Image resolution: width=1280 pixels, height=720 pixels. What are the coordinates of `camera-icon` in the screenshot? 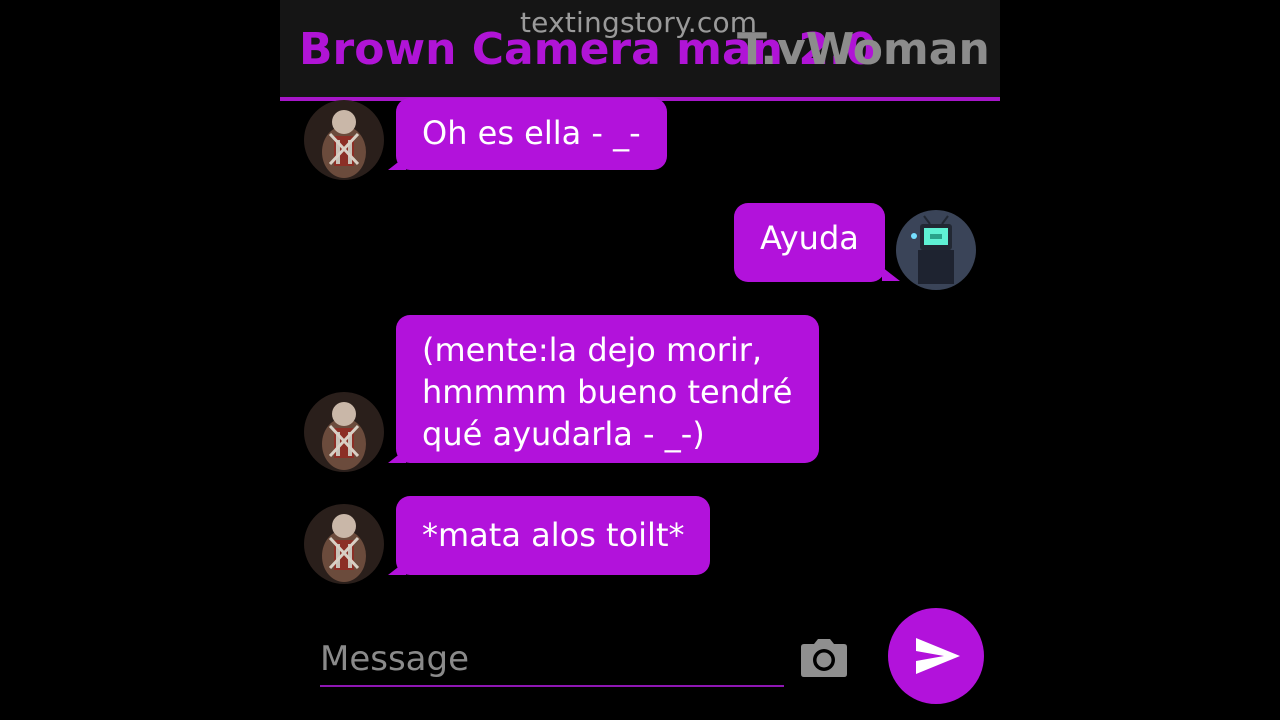 It's located at (824, 658).